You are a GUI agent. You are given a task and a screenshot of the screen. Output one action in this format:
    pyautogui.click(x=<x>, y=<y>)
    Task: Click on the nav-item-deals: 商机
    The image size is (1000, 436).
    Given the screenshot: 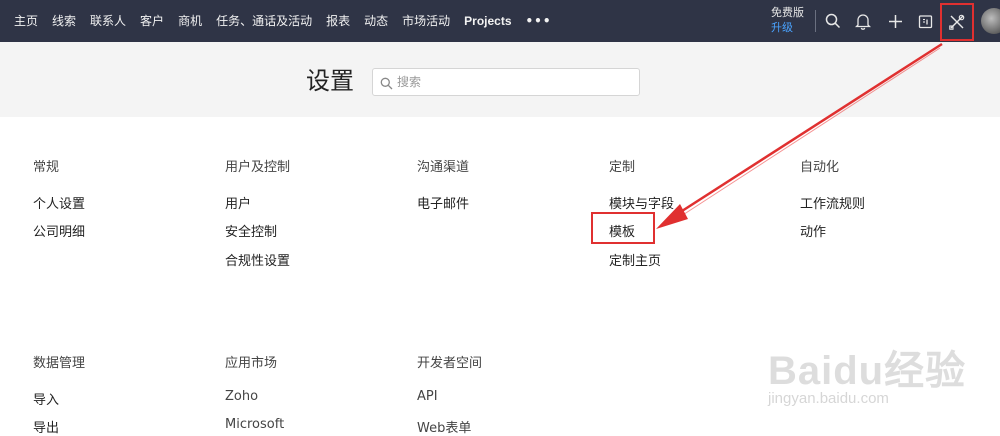 What is the action you would take?
    pyautogui.click(x=190, y=21)
    